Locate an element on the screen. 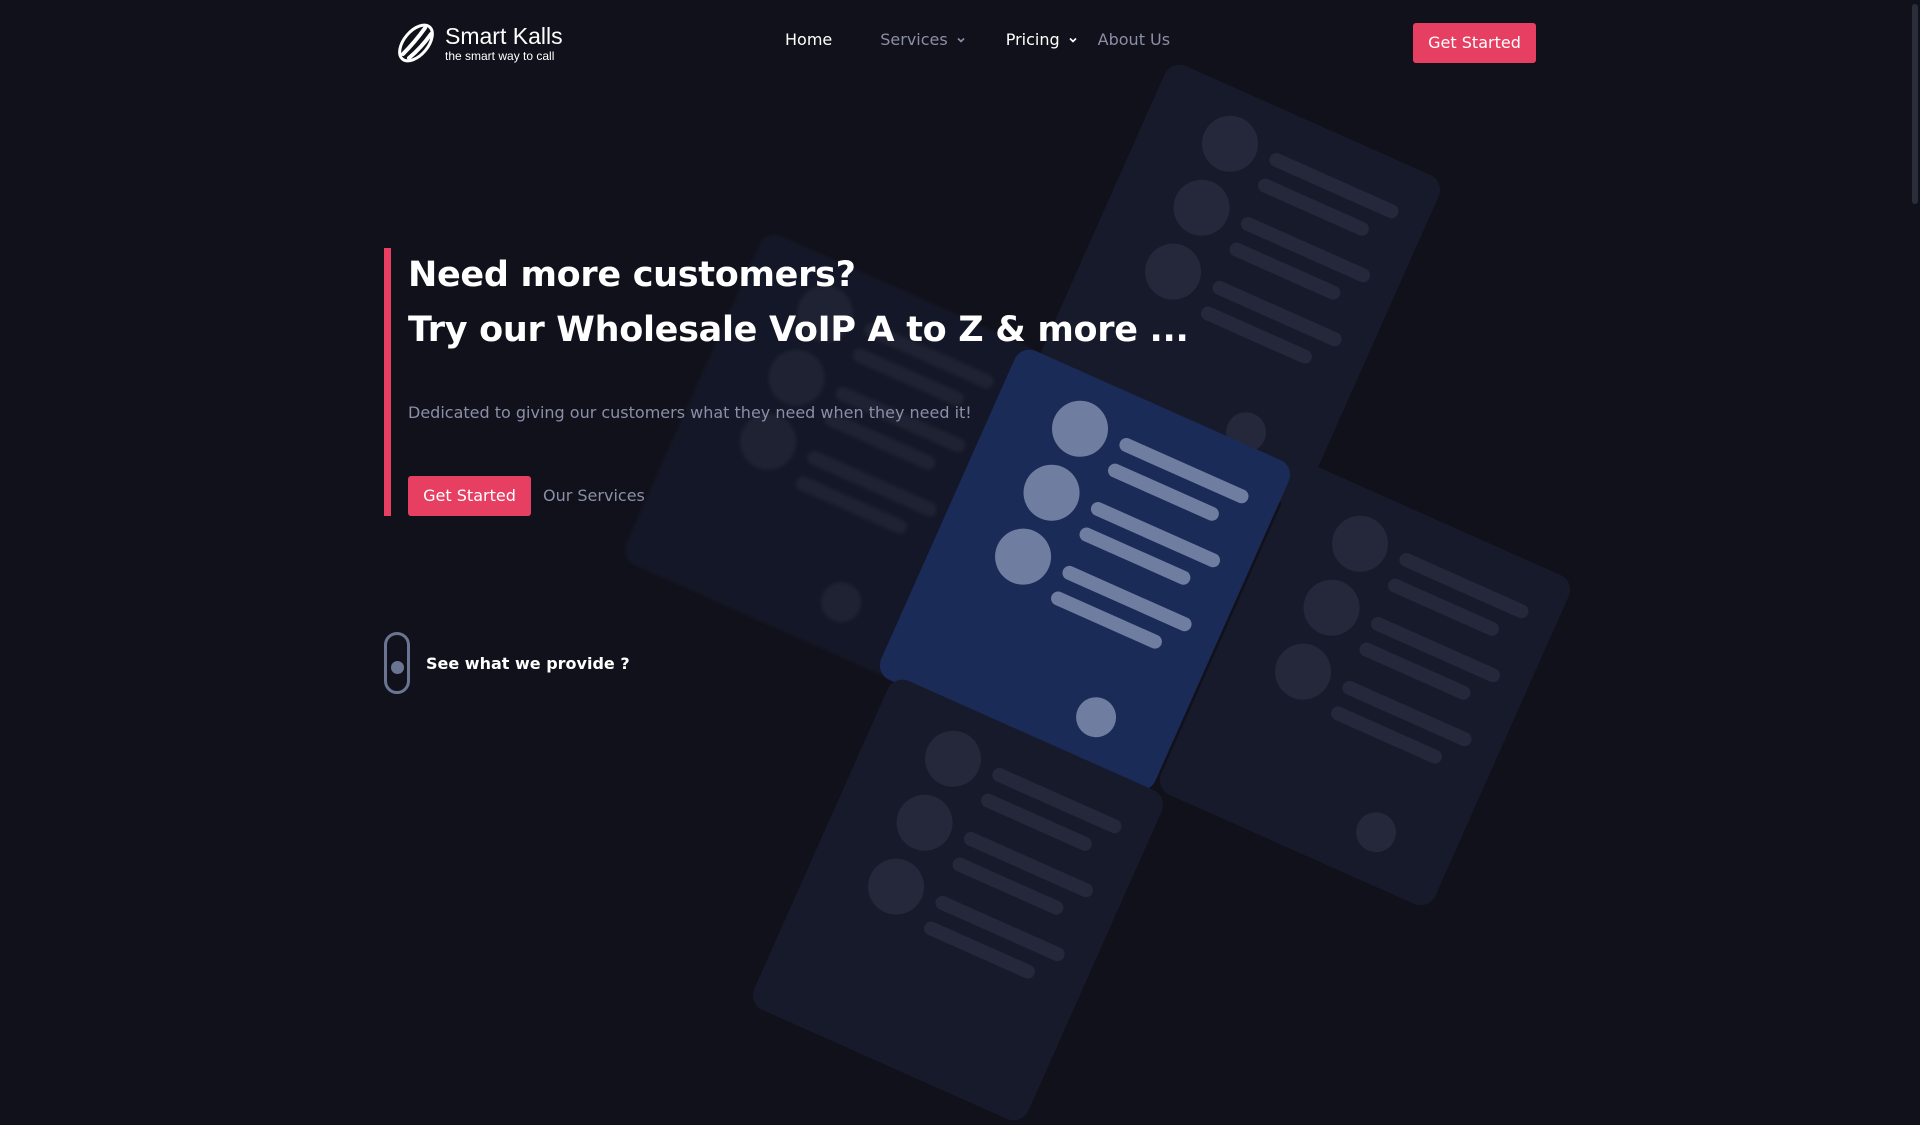  page-scrollbar is located at coordinates (1914, 480).